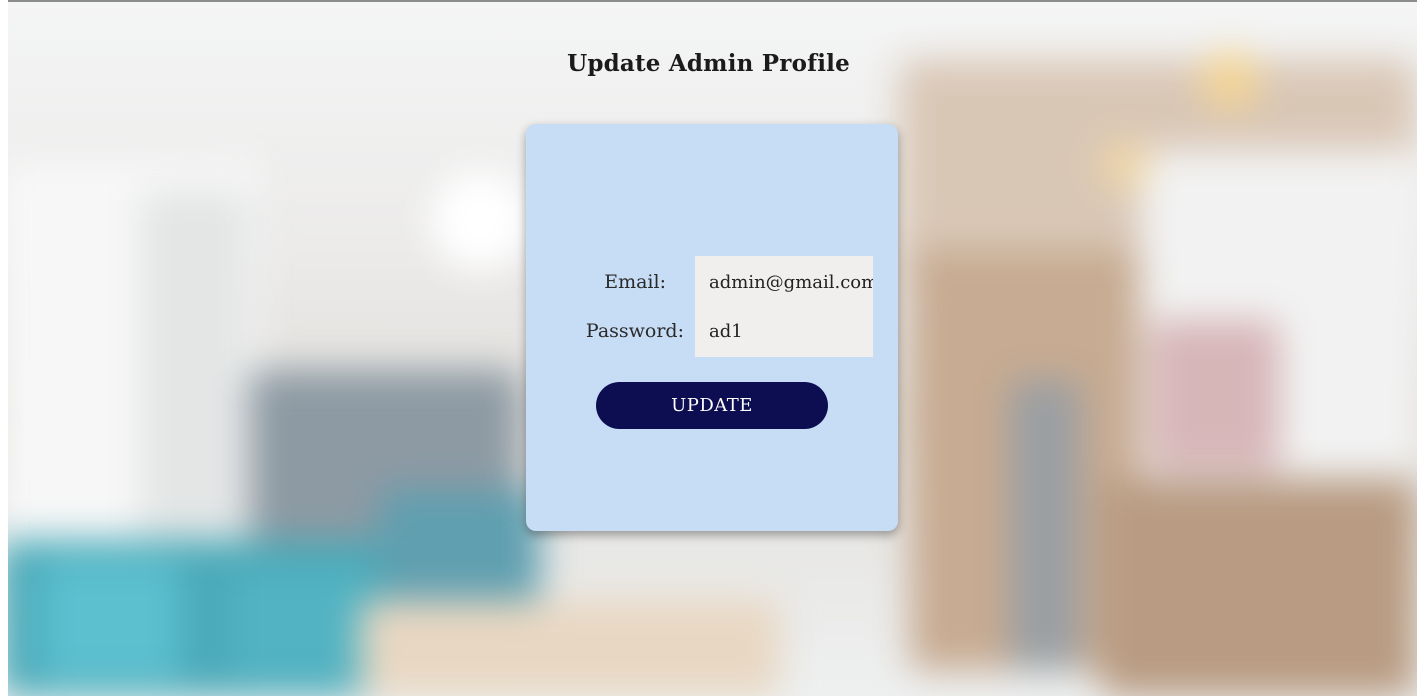  What do you see at coordinates (712, 405) in the screenshot?
I see `update-button: UPDATE` at bounding box center [712, 405].